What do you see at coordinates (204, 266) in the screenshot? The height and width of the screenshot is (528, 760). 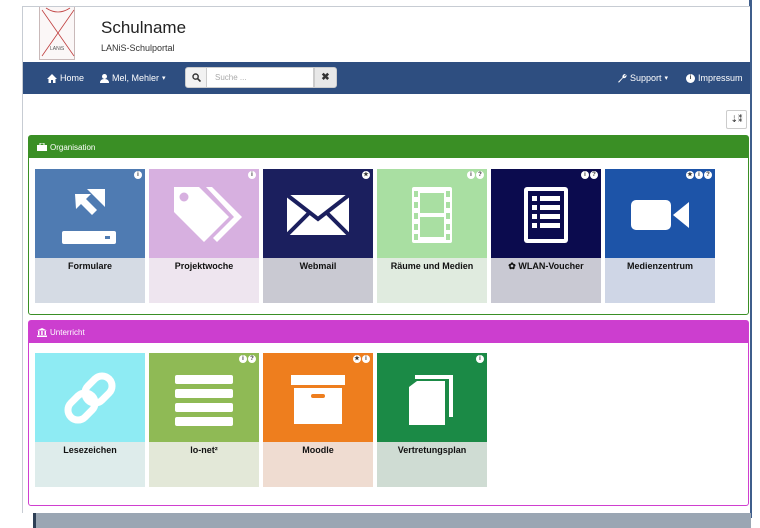 I see `tile-projektwoche-label: Projektwoche` at bounding box center [204, 266].